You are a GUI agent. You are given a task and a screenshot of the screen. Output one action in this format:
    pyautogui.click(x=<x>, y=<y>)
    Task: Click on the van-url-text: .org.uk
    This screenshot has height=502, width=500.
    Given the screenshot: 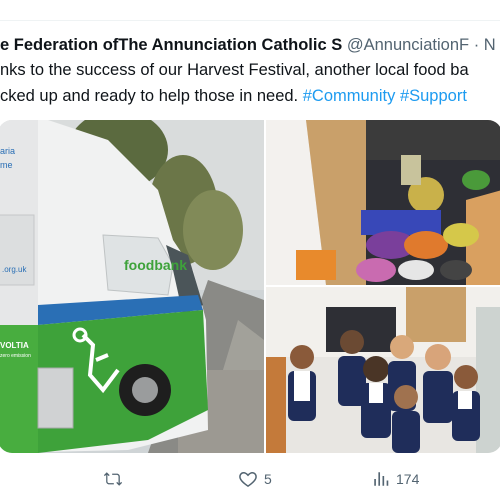 What is the action you would take?
    pyautogui.click(x=14, y=269)
    